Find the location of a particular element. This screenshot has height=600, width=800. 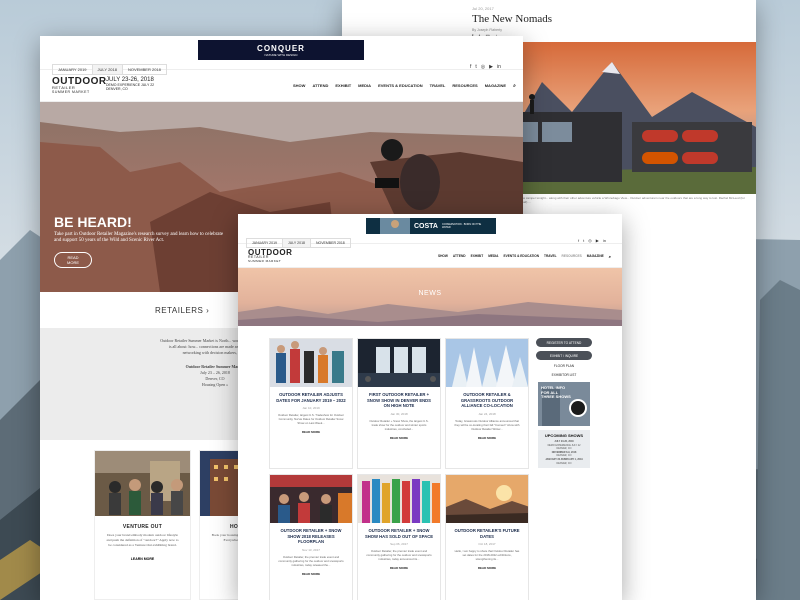

retailers-link: RETAILERS › is located at coordinates (182, 310).